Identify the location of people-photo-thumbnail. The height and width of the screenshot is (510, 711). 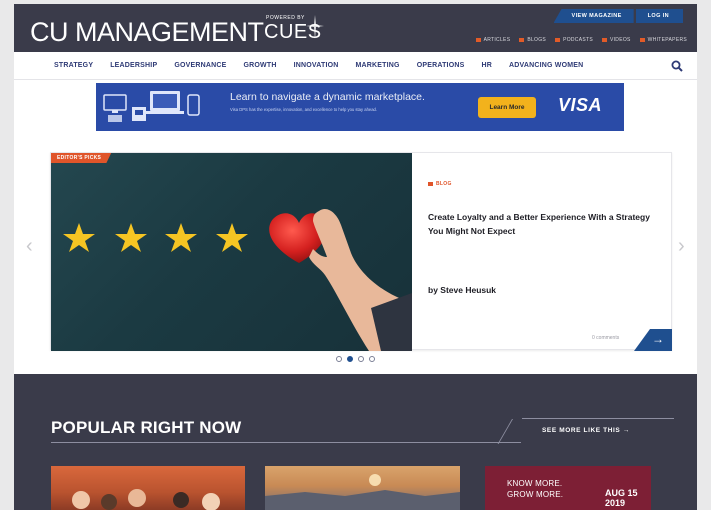
(146, 499).